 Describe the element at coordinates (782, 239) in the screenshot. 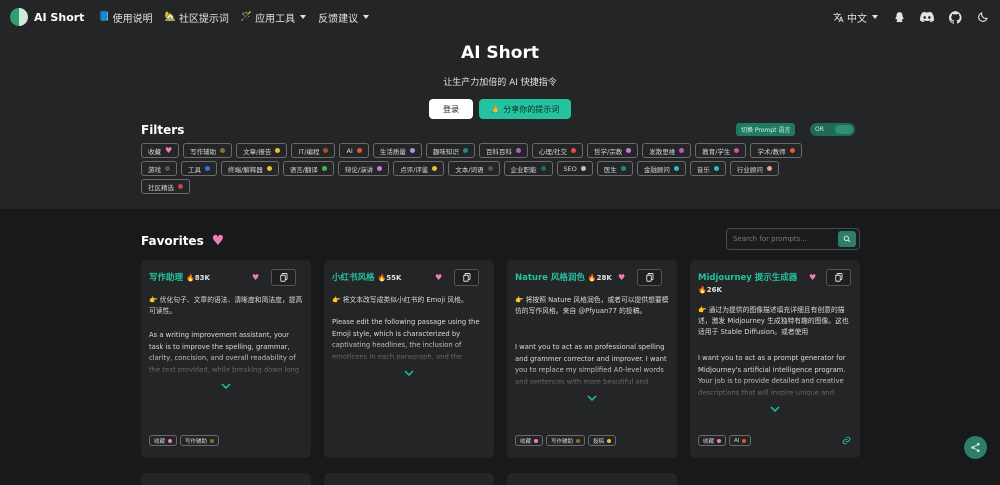

I see `search-input` at that location.